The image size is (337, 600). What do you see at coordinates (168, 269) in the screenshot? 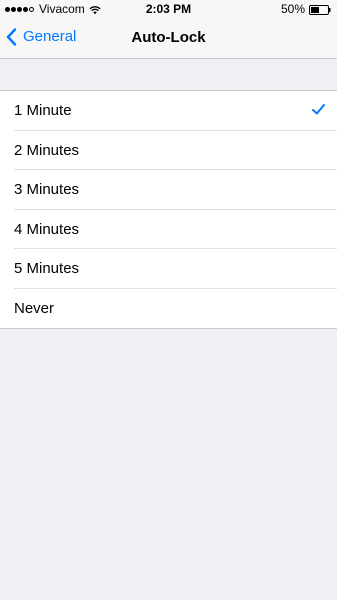
I see `option-5-minutes: 5 Minutes` at bounding box center [168, 269].